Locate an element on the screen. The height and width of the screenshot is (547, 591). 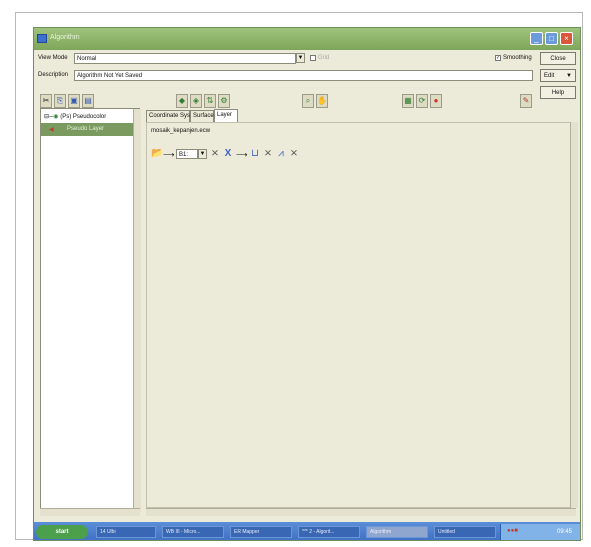
taskbar-item: 14 Ulbi is located at coordinates (126, 532).